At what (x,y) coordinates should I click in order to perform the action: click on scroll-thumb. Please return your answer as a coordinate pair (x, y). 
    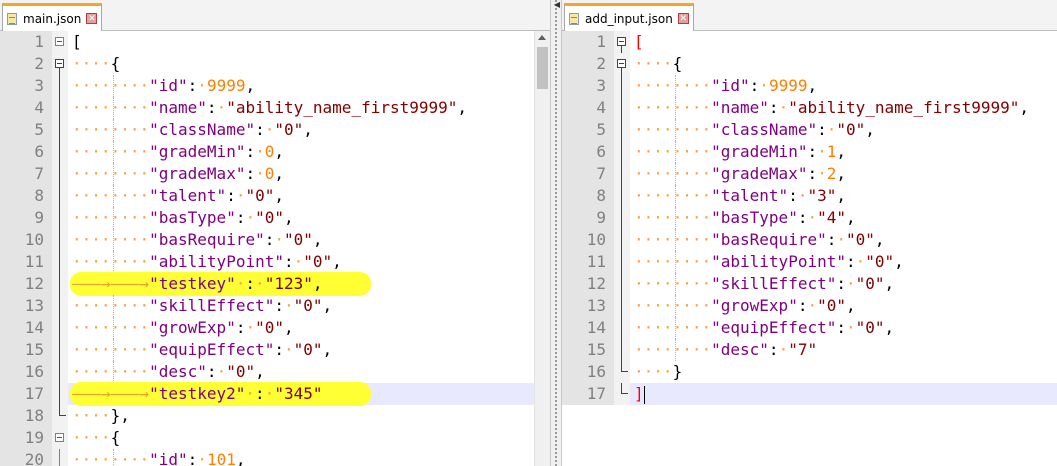
    Looking at the image, I should click on (542, 68).